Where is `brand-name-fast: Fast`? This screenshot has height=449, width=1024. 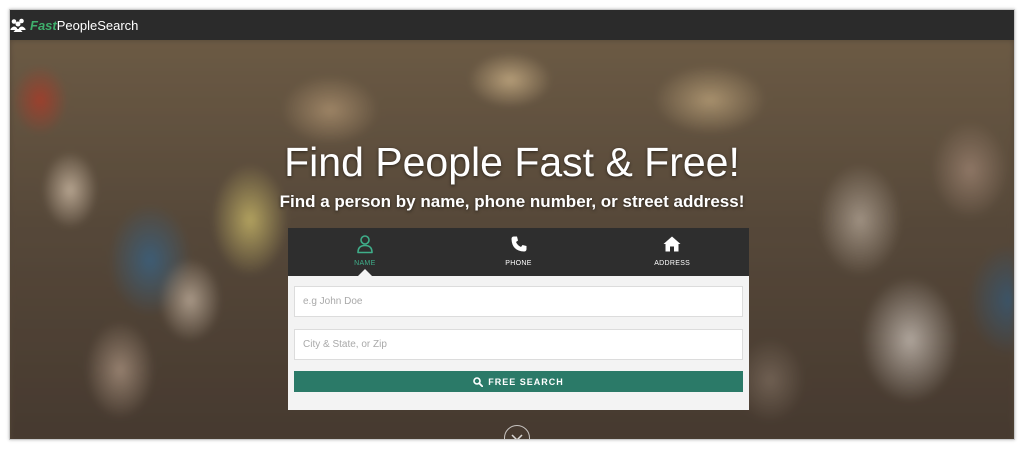 brand-name-fast: Fast is located at coordinates (43, 25).